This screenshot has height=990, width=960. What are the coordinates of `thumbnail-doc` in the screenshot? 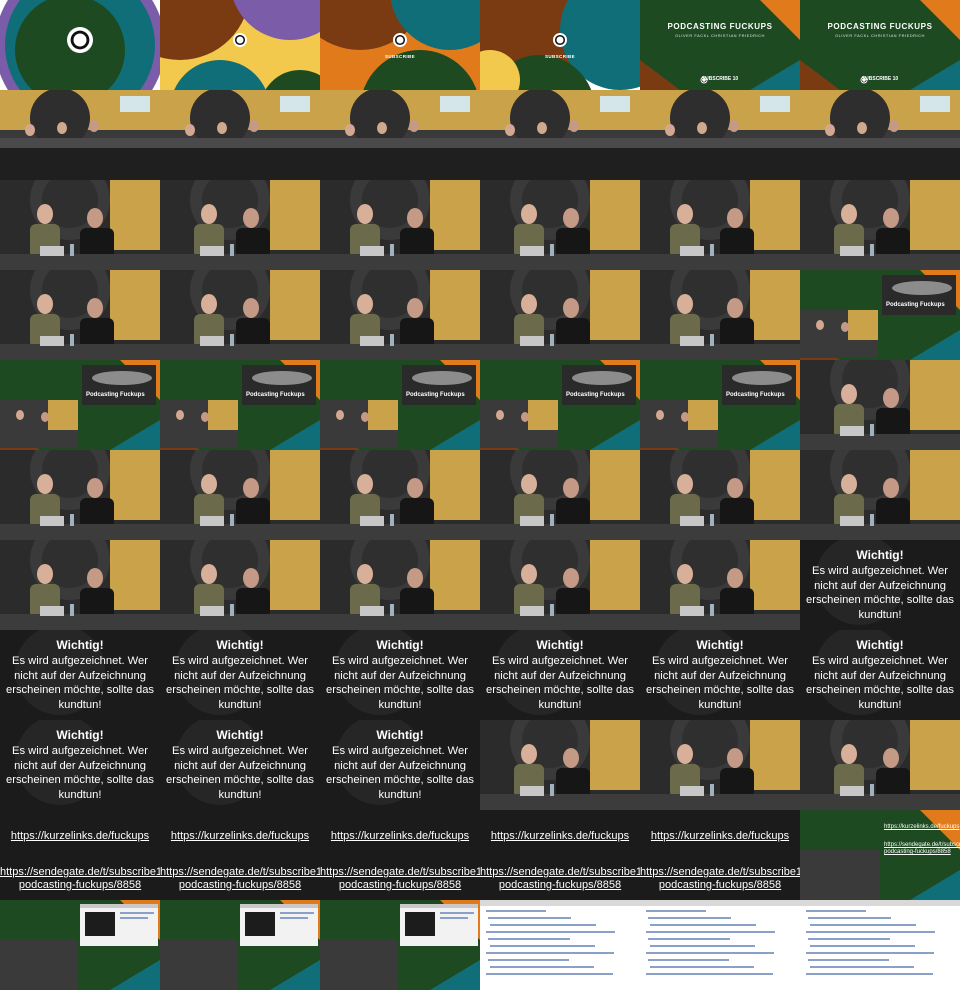 It's located at (560, 945).